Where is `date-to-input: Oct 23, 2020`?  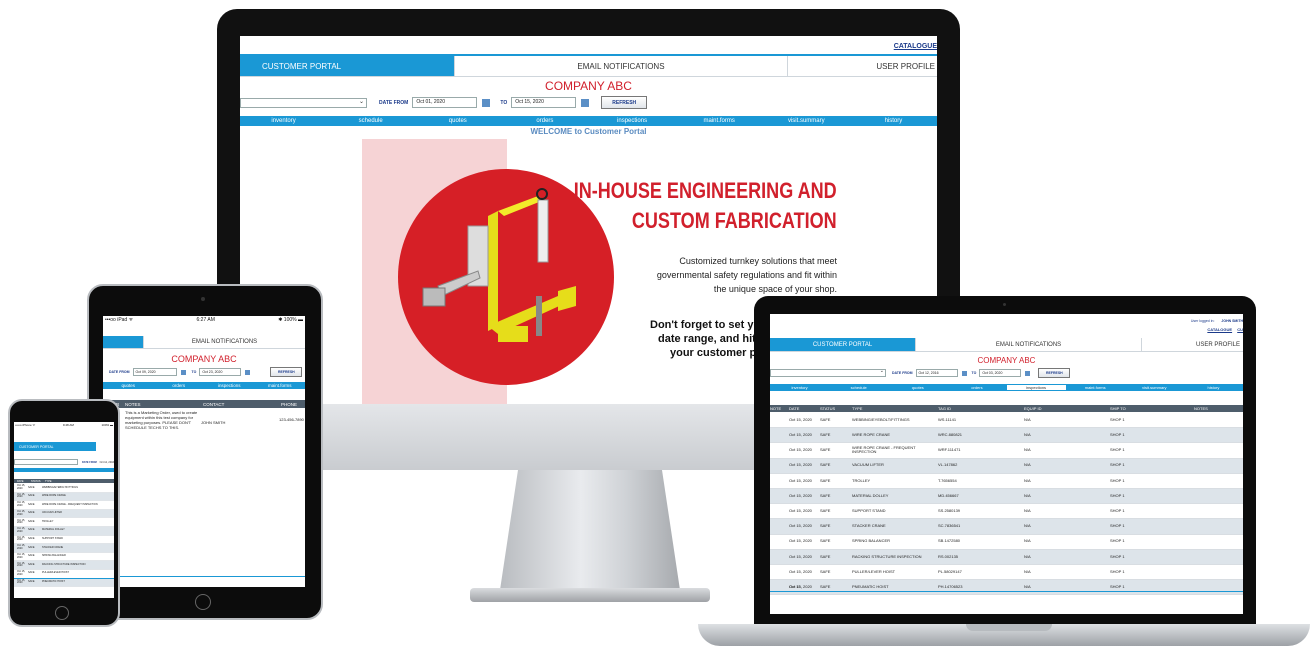
date-to-input: Oct 23, 2020 is located at coordinates (220, 372).